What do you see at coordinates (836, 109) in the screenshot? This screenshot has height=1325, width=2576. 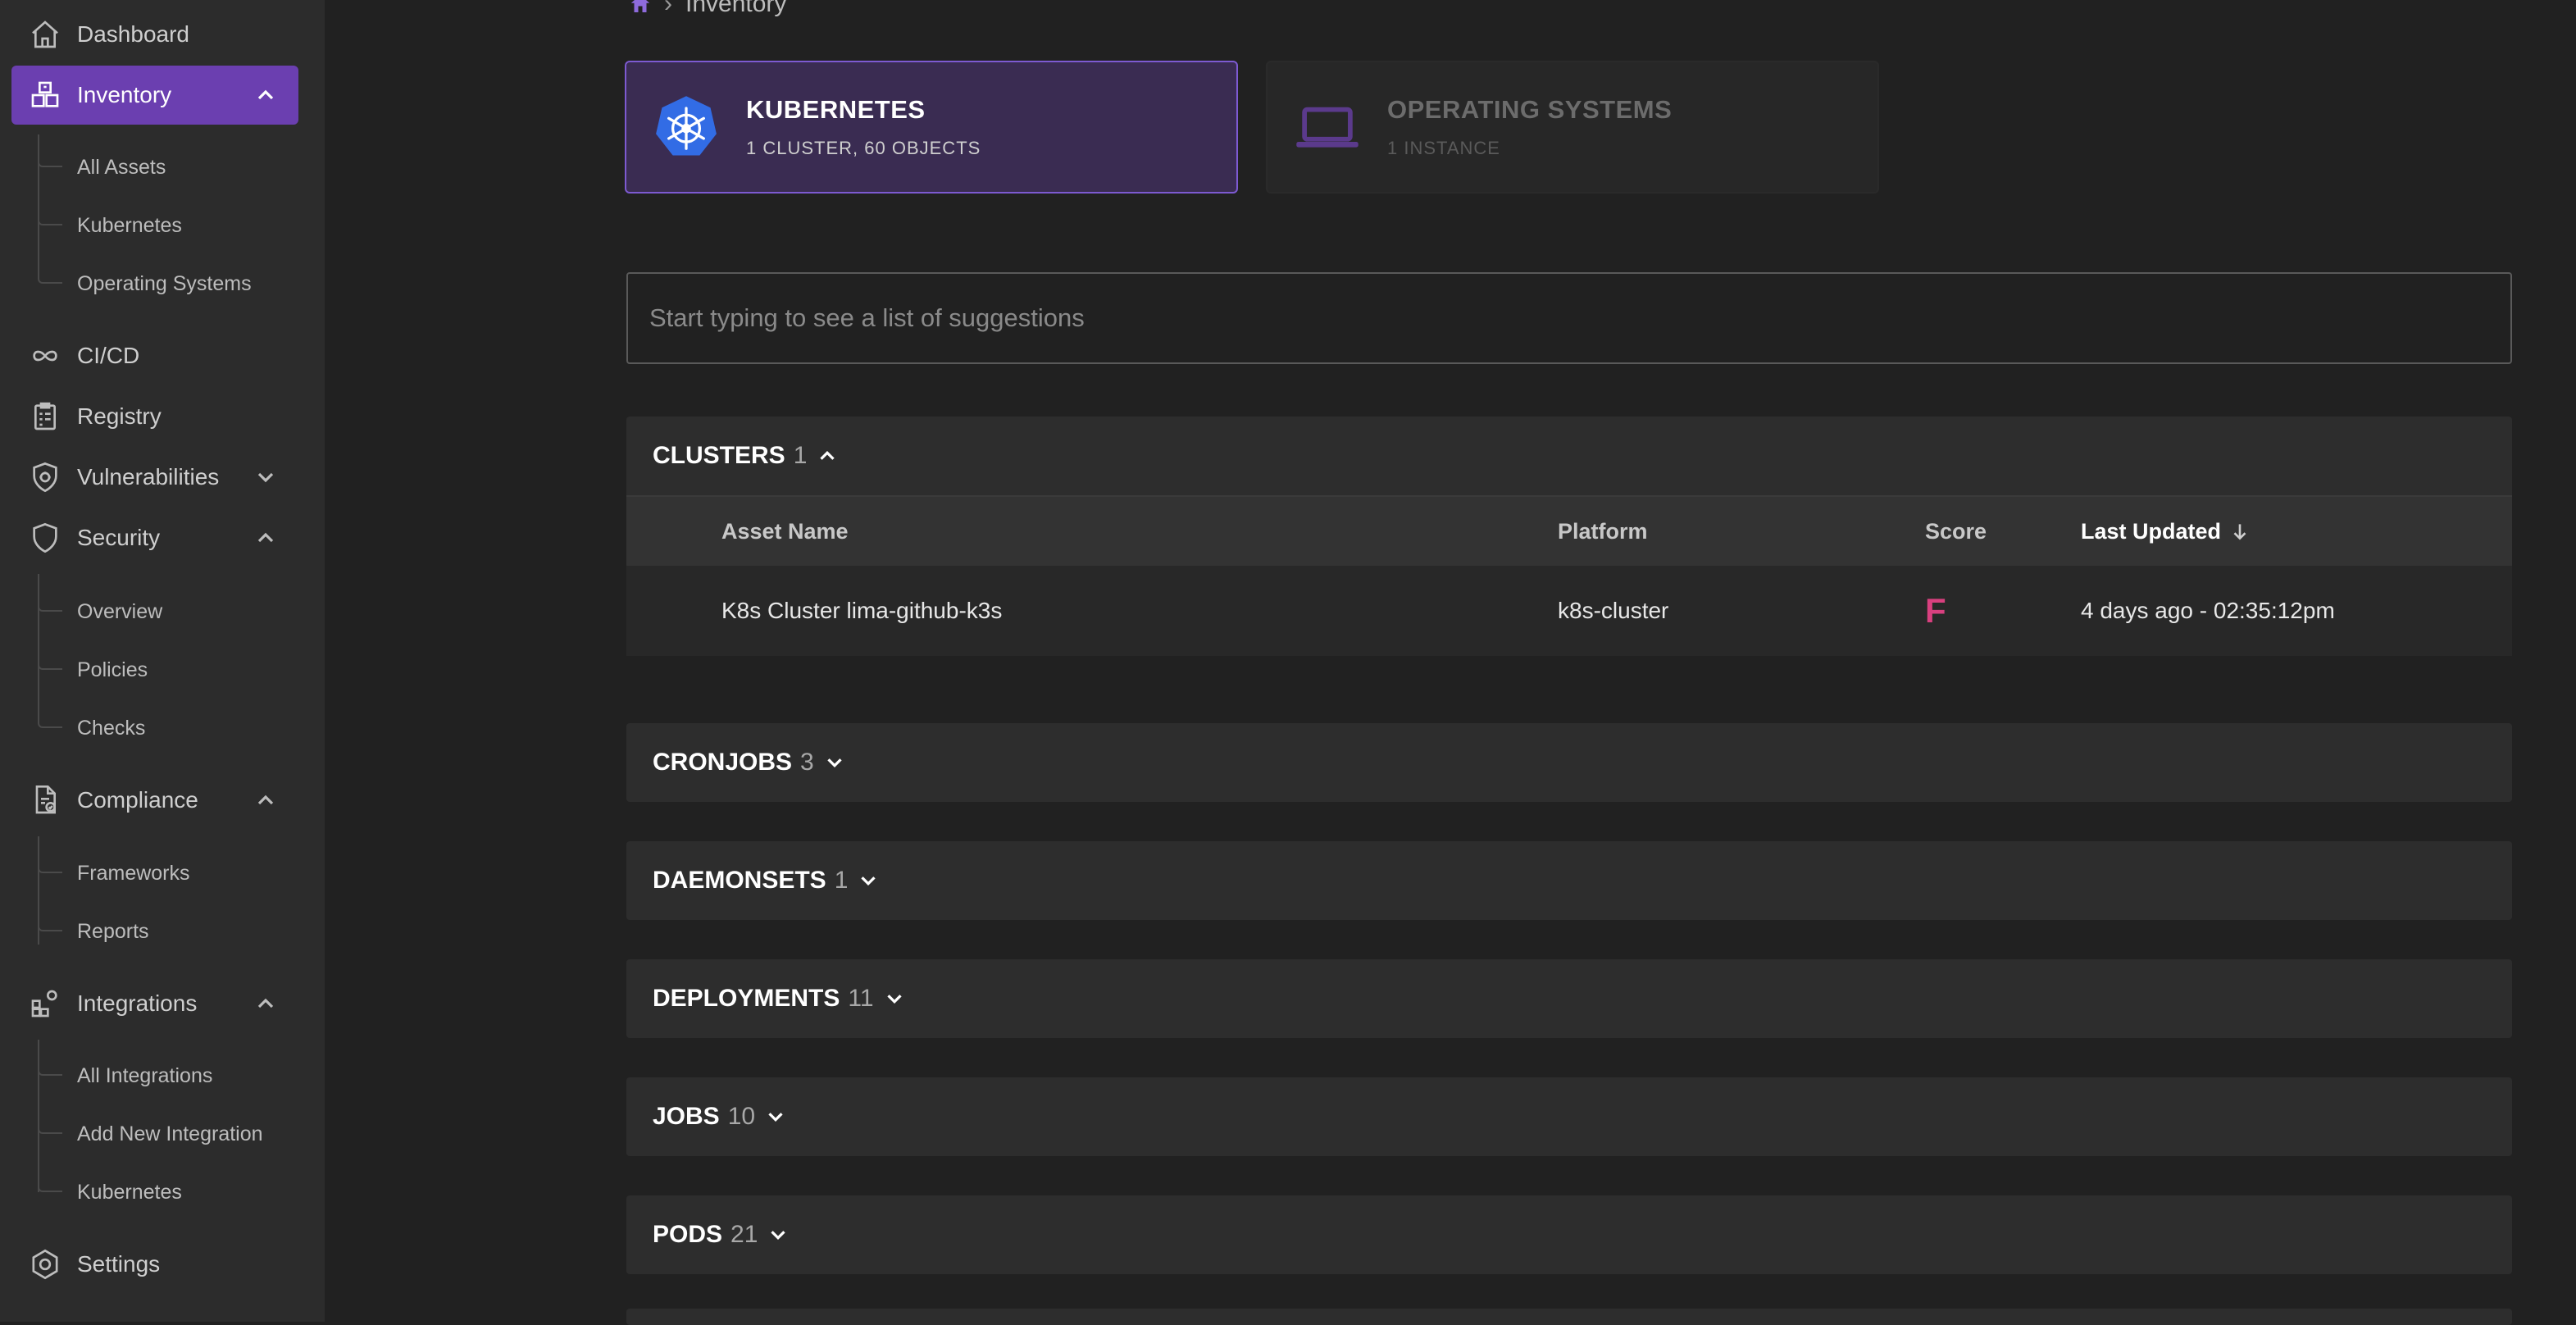 I see `tile-title: KUBERNETES` at bounding box center [836, 109].